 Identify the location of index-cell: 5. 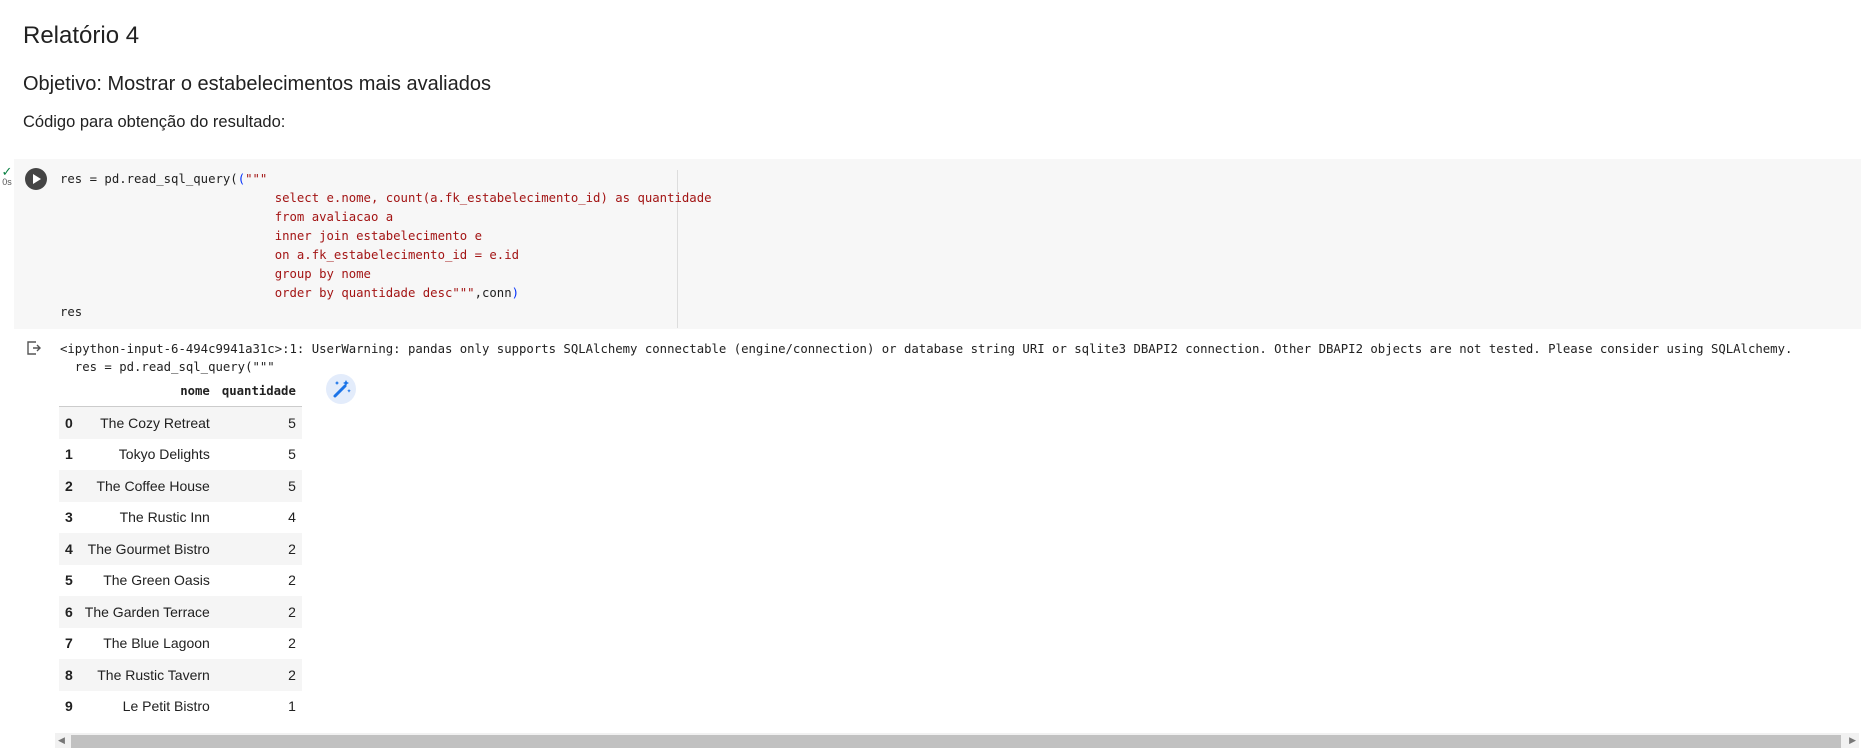
(69, 580).